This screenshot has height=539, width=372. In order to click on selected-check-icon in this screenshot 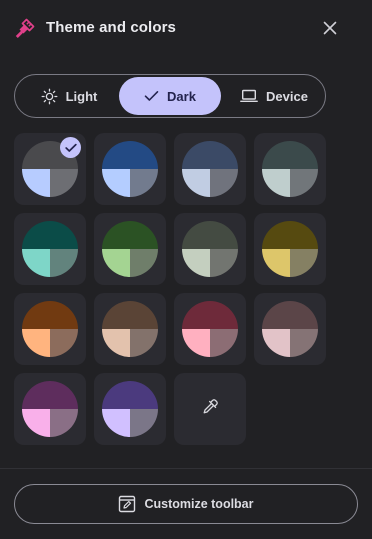, I will do `click(70, 147)`.